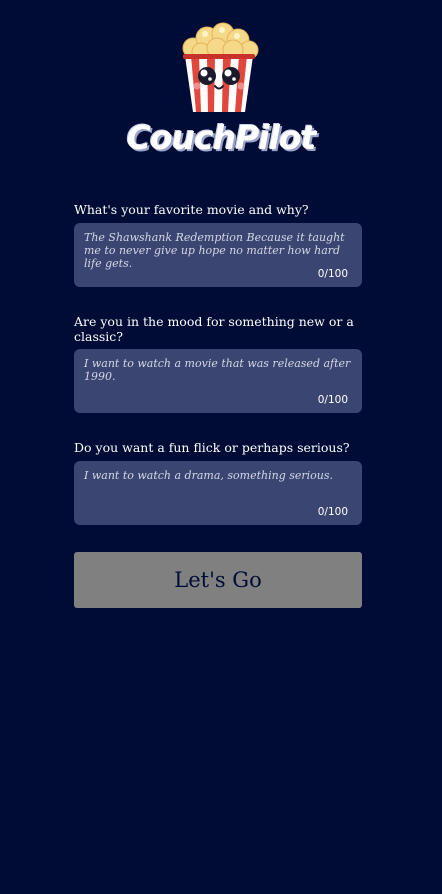  I want to click on favorite-movie-char-counter: 0/100, so click(332, 274).